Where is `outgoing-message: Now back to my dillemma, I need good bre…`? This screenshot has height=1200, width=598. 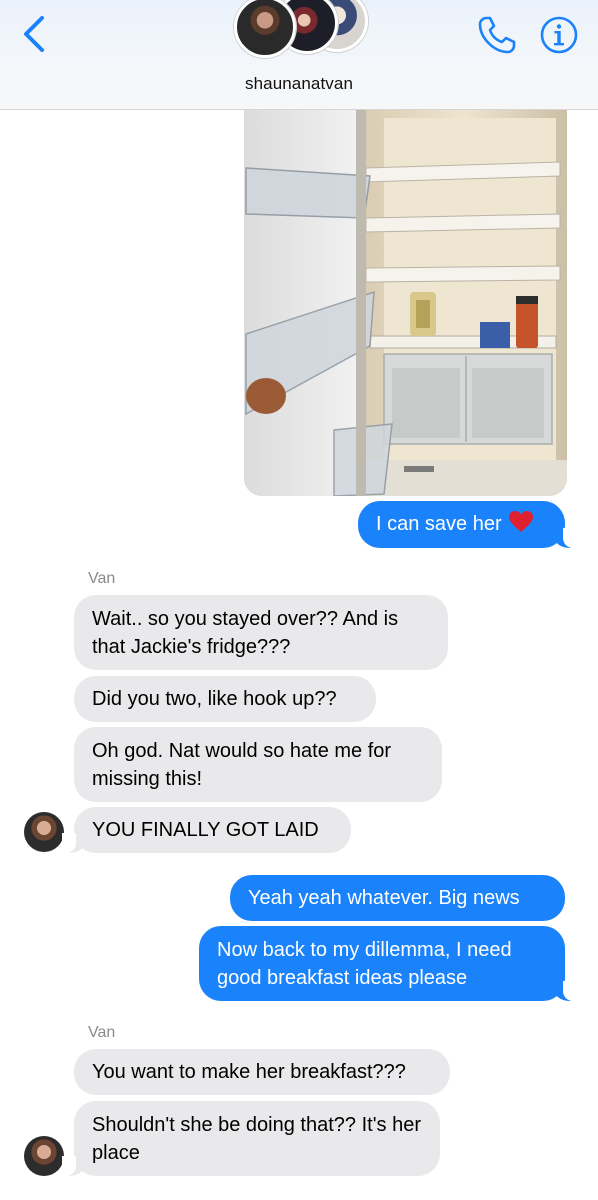 outgoing-message: Now back to my dillemma, I need good bre… is located at coordinates (388, 963).